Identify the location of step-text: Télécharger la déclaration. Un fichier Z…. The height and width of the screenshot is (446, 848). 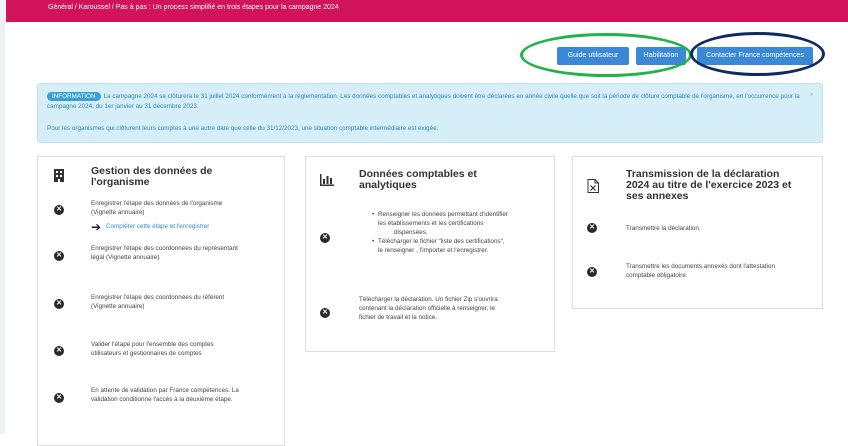
(428, 308).